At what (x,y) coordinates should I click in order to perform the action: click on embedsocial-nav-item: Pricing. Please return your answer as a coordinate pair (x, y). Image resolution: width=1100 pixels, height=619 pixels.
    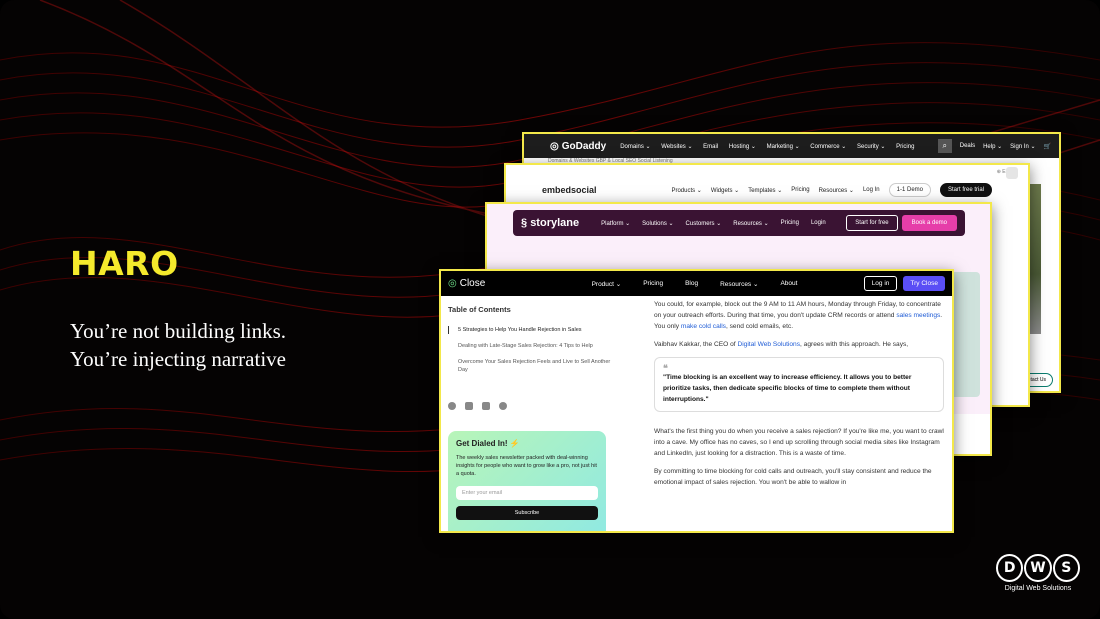
    Looking at the image, I should click on (800, 190).